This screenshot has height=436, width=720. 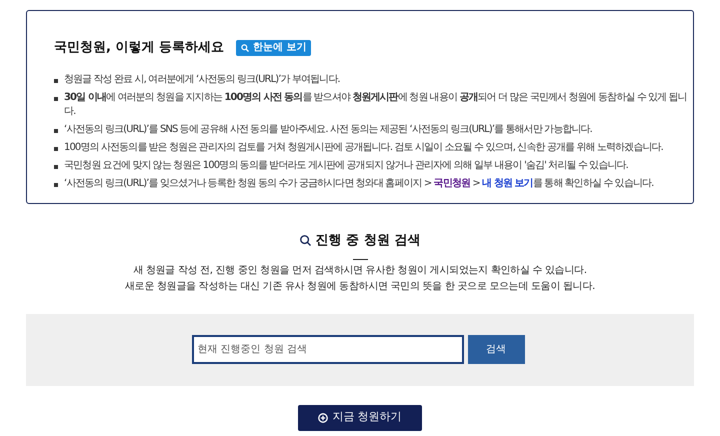 I want to click on description-text: 새 청원글 작성 전, 진행 중인 청원을 먼저 검색하시면 유사한 청원이 게시되었는지 확인하실 수 있습니다., so click(x=360, y=270).